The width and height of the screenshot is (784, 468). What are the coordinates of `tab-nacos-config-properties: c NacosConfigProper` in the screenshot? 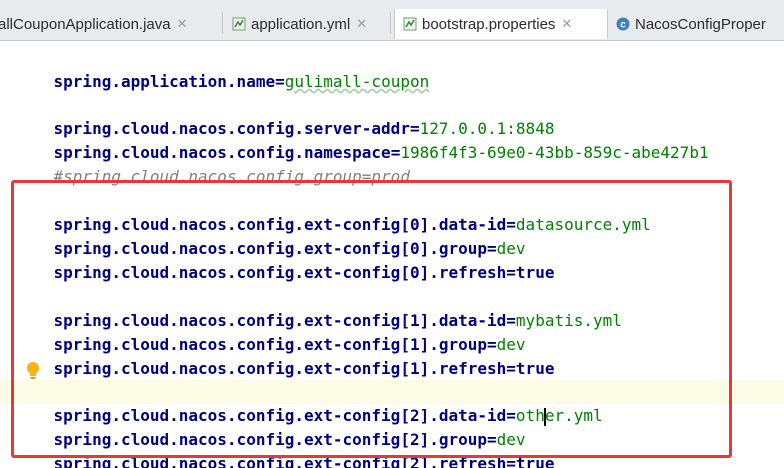 It's located at (698, 24).